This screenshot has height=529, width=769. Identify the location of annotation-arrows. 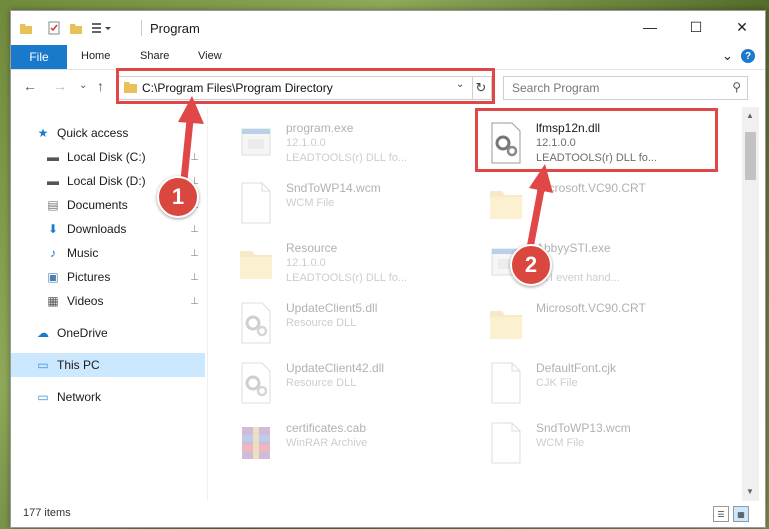
(365, 174).